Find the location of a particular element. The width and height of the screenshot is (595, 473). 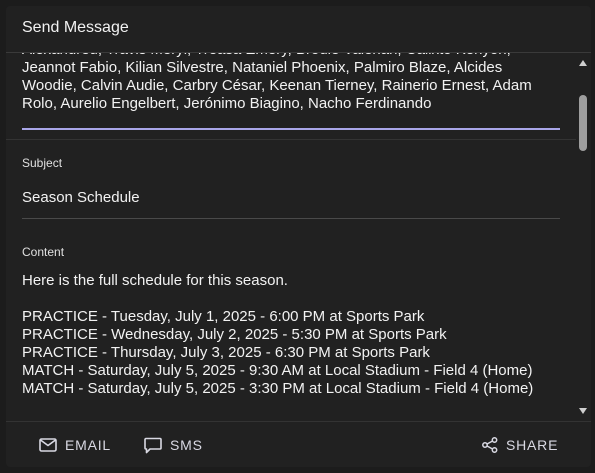

content-label: Content is located at coordinates (43, 252).